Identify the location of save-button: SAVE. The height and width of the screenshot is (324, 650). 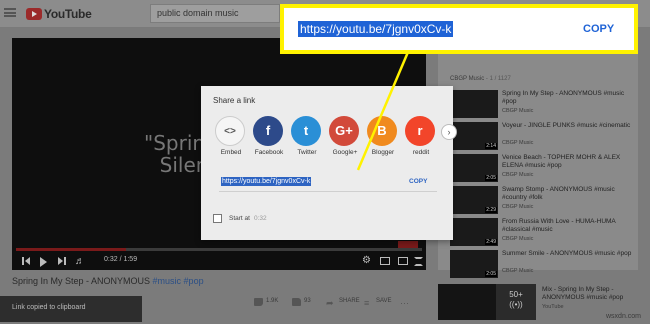
(384, 301).